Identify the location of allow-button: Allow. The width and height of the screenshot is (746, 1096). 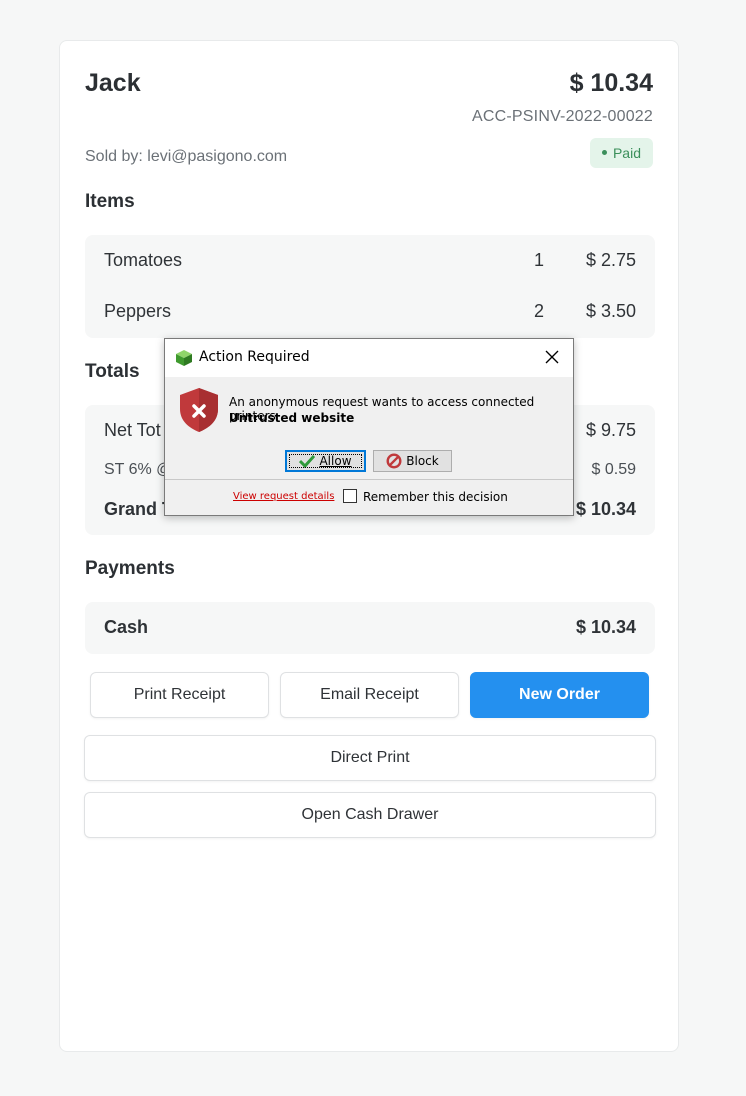
(325, 461).